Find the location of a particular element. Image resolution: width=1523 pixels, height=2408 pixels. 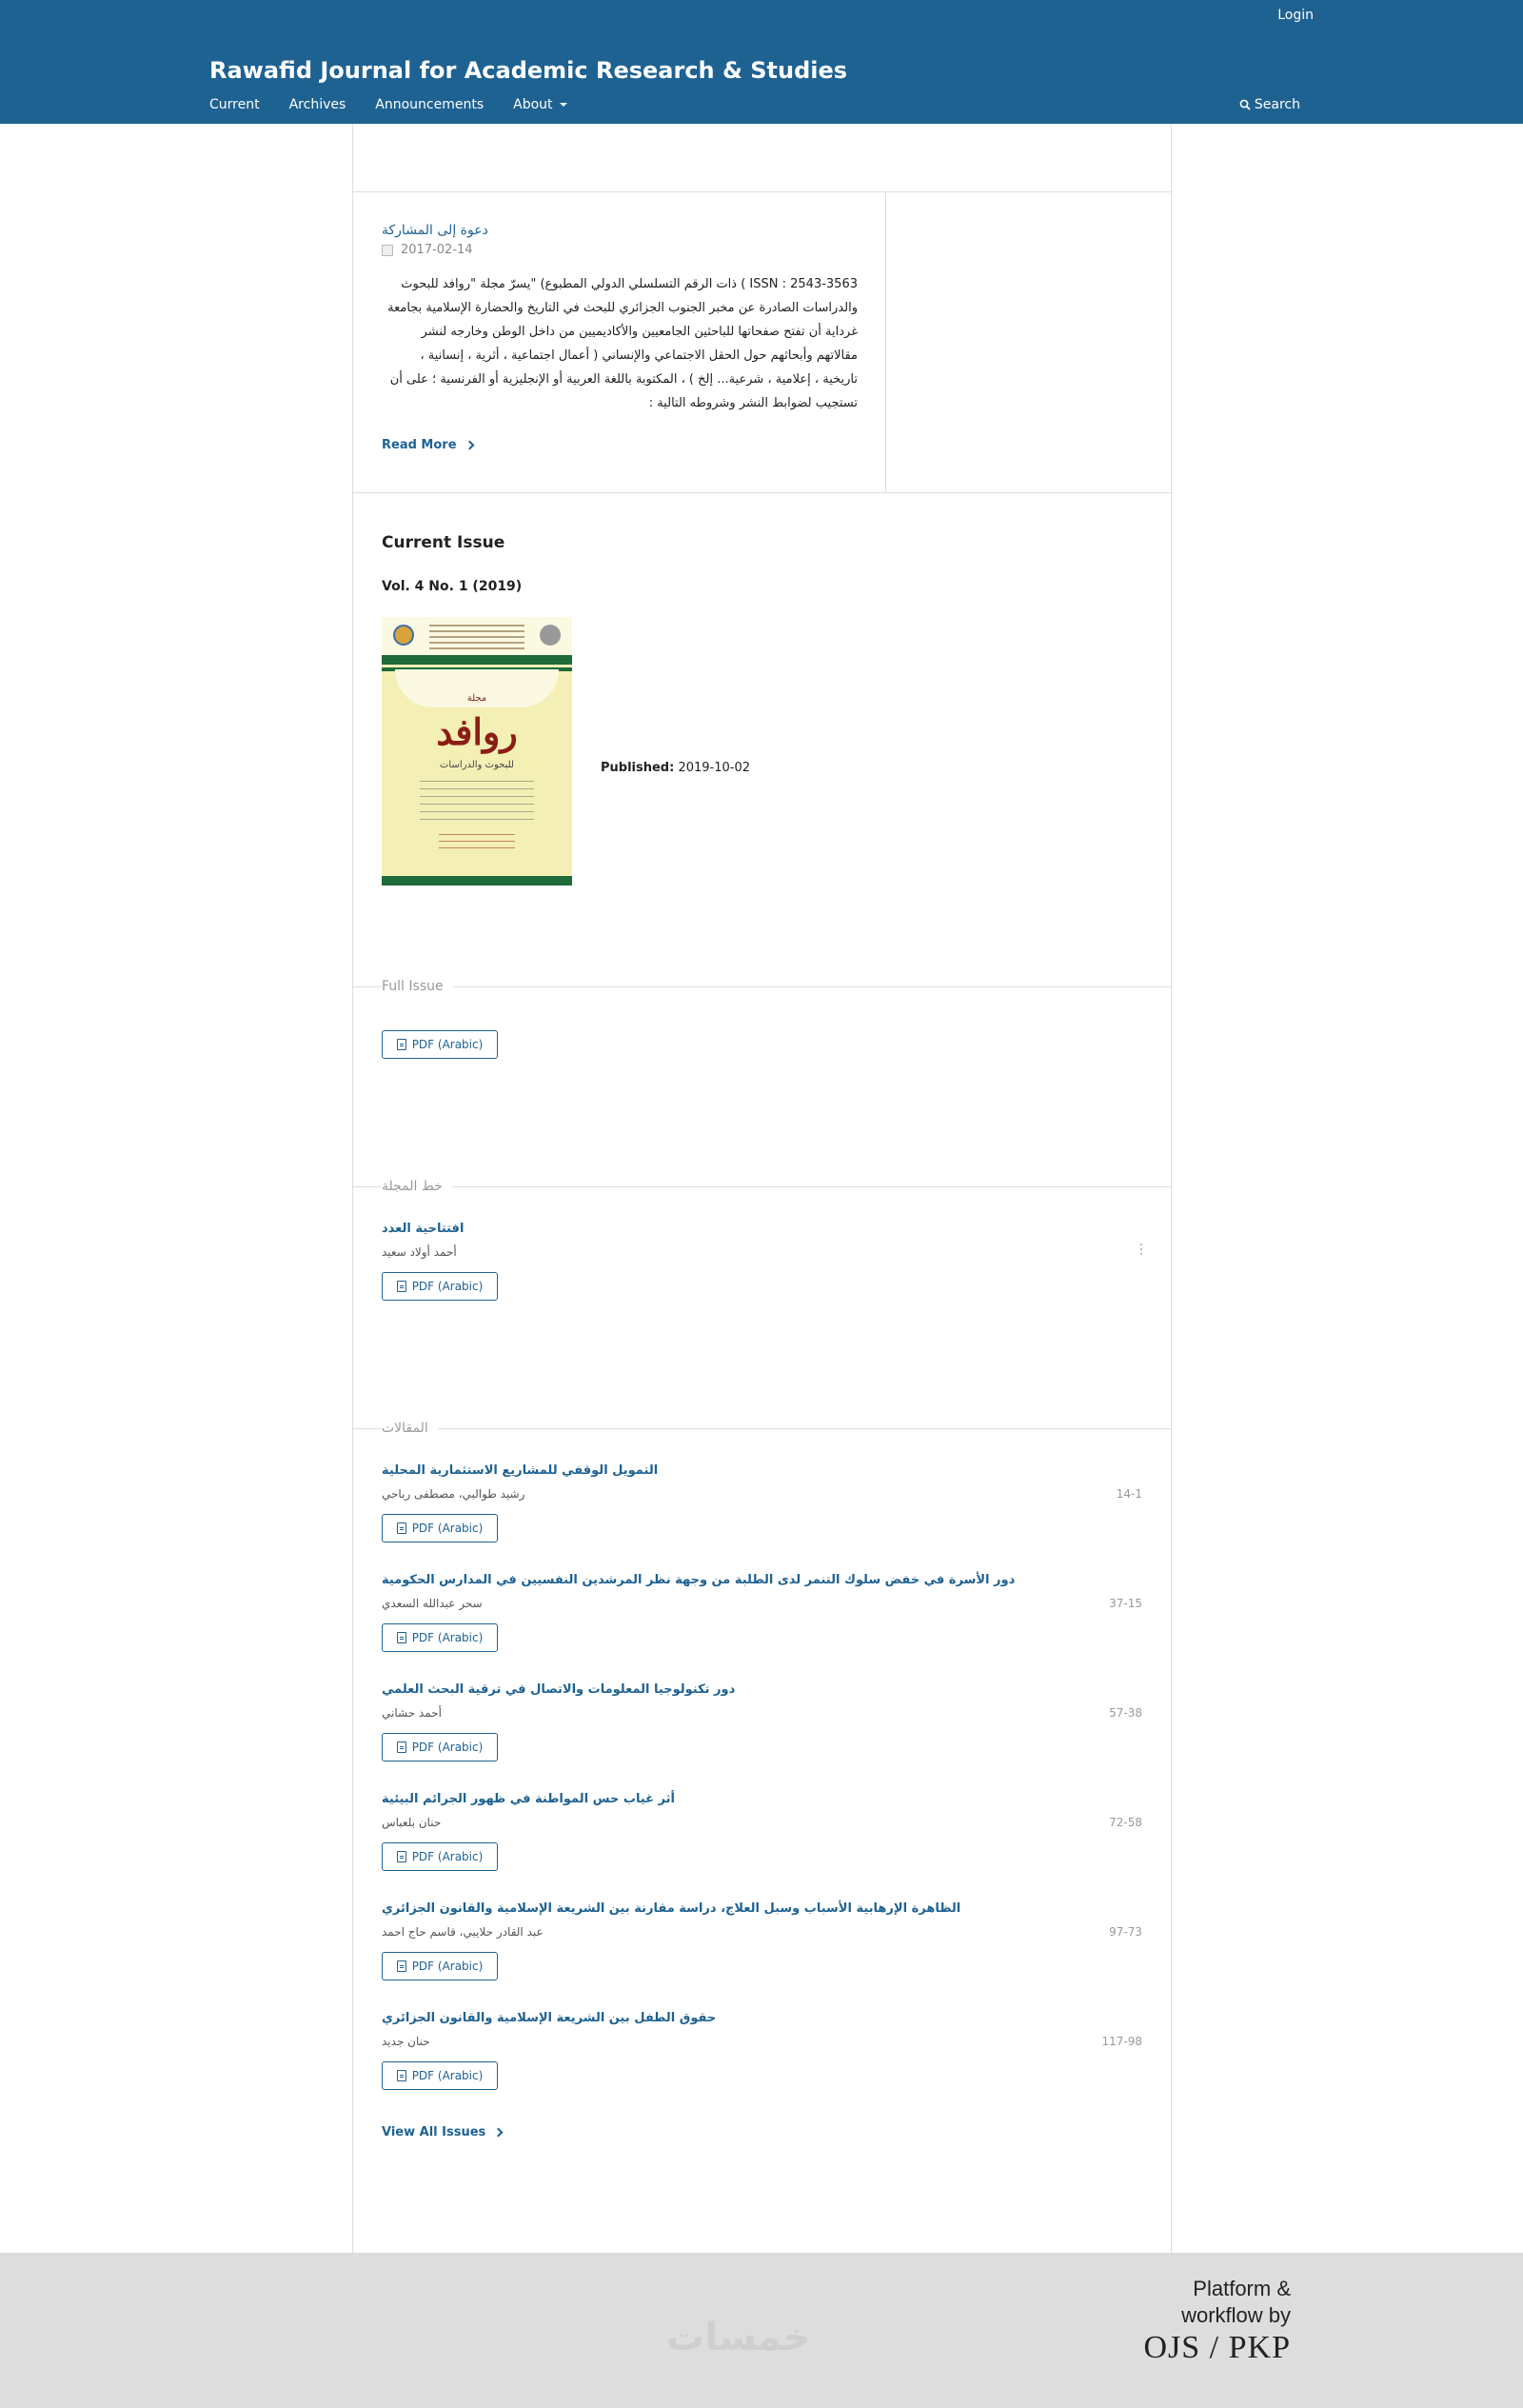

read-more-link: Read More is located at coordinates (428, 445).